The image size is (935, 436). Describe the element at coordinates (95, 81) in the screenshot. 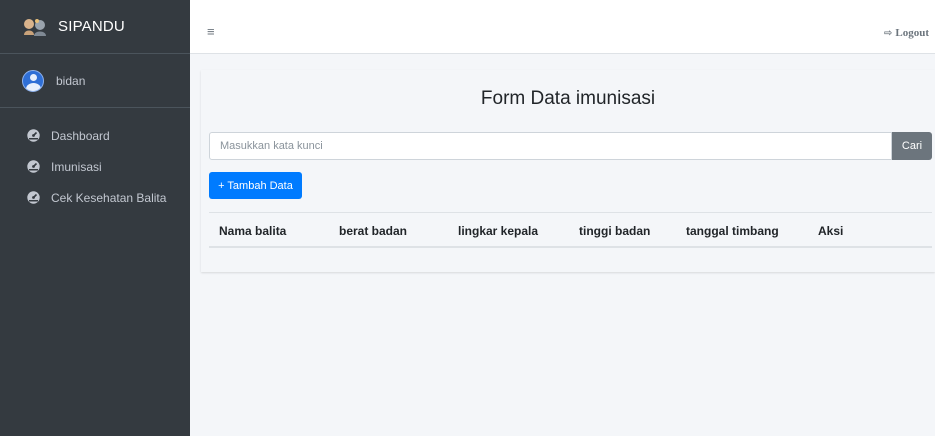

I see `user-panel: bidan` at that location.